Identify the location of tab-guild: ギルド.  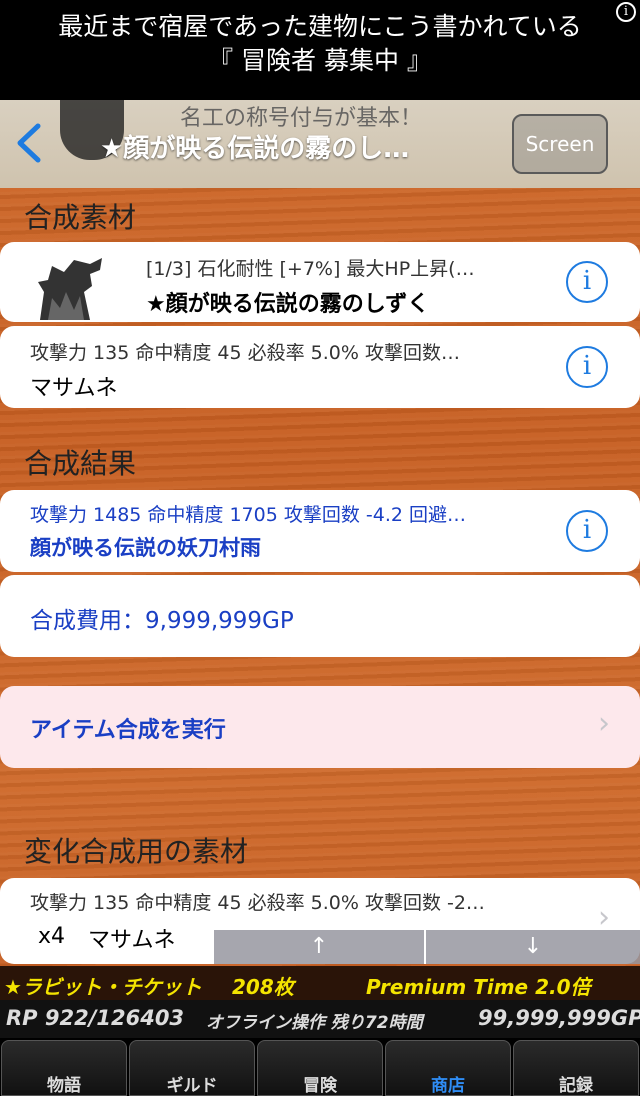
(192, 1068).